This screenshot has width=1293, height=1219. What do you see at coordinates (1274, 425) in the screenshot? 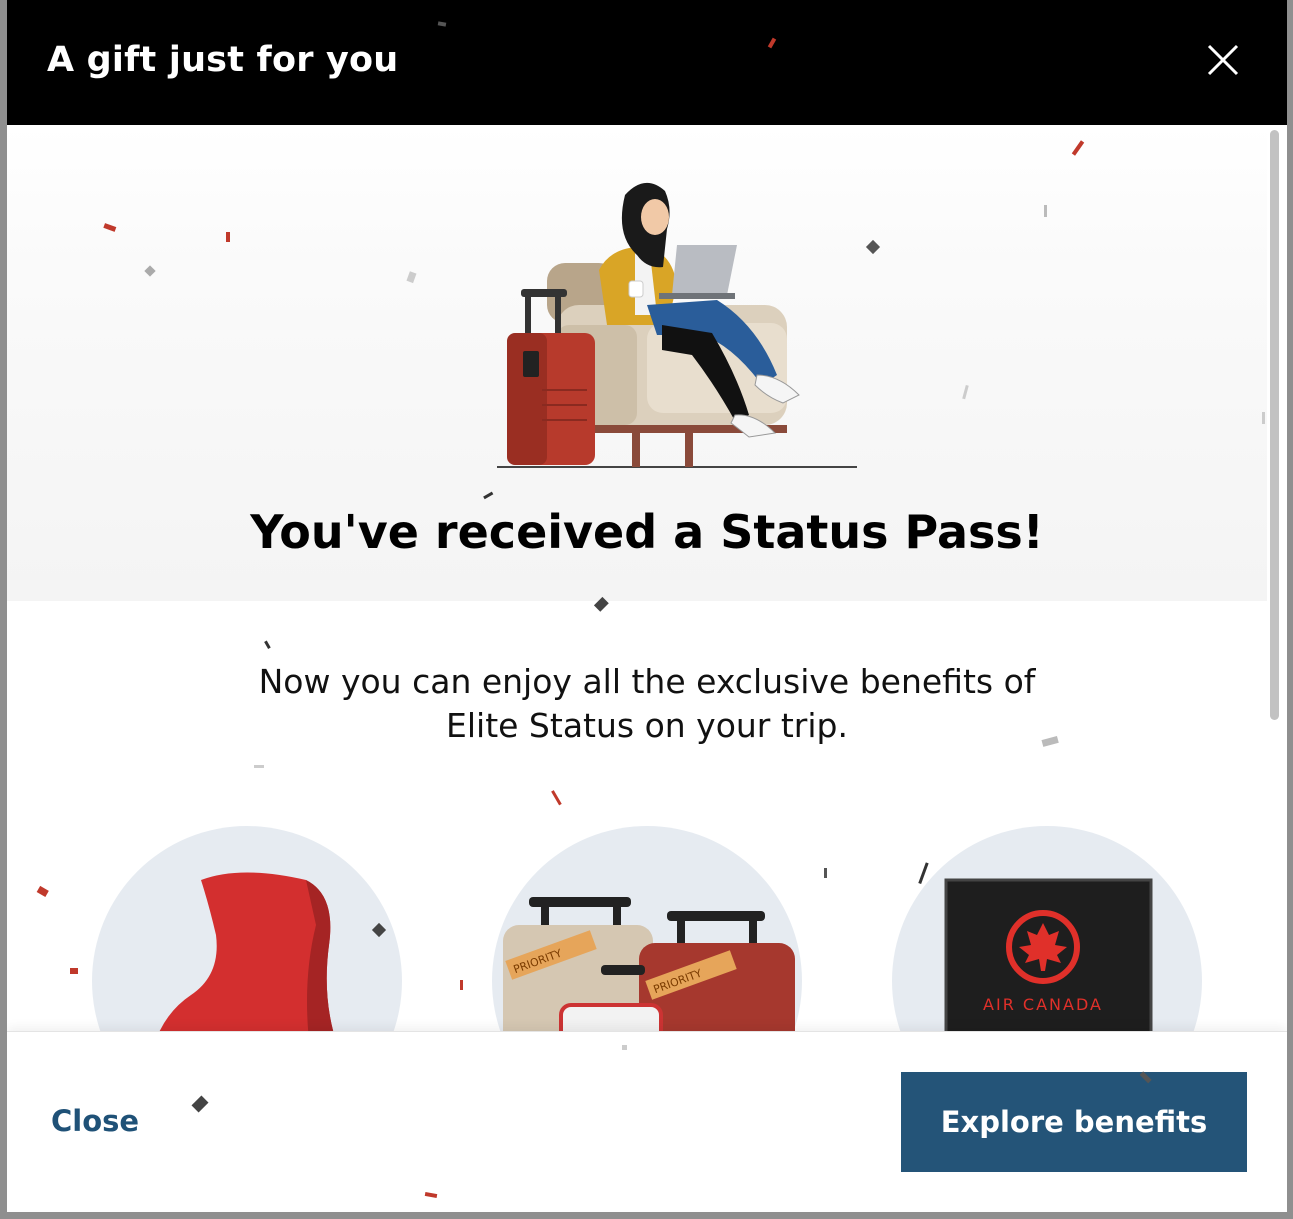
I see `scrollbar-thumb` at bounding box center [1274, 425].